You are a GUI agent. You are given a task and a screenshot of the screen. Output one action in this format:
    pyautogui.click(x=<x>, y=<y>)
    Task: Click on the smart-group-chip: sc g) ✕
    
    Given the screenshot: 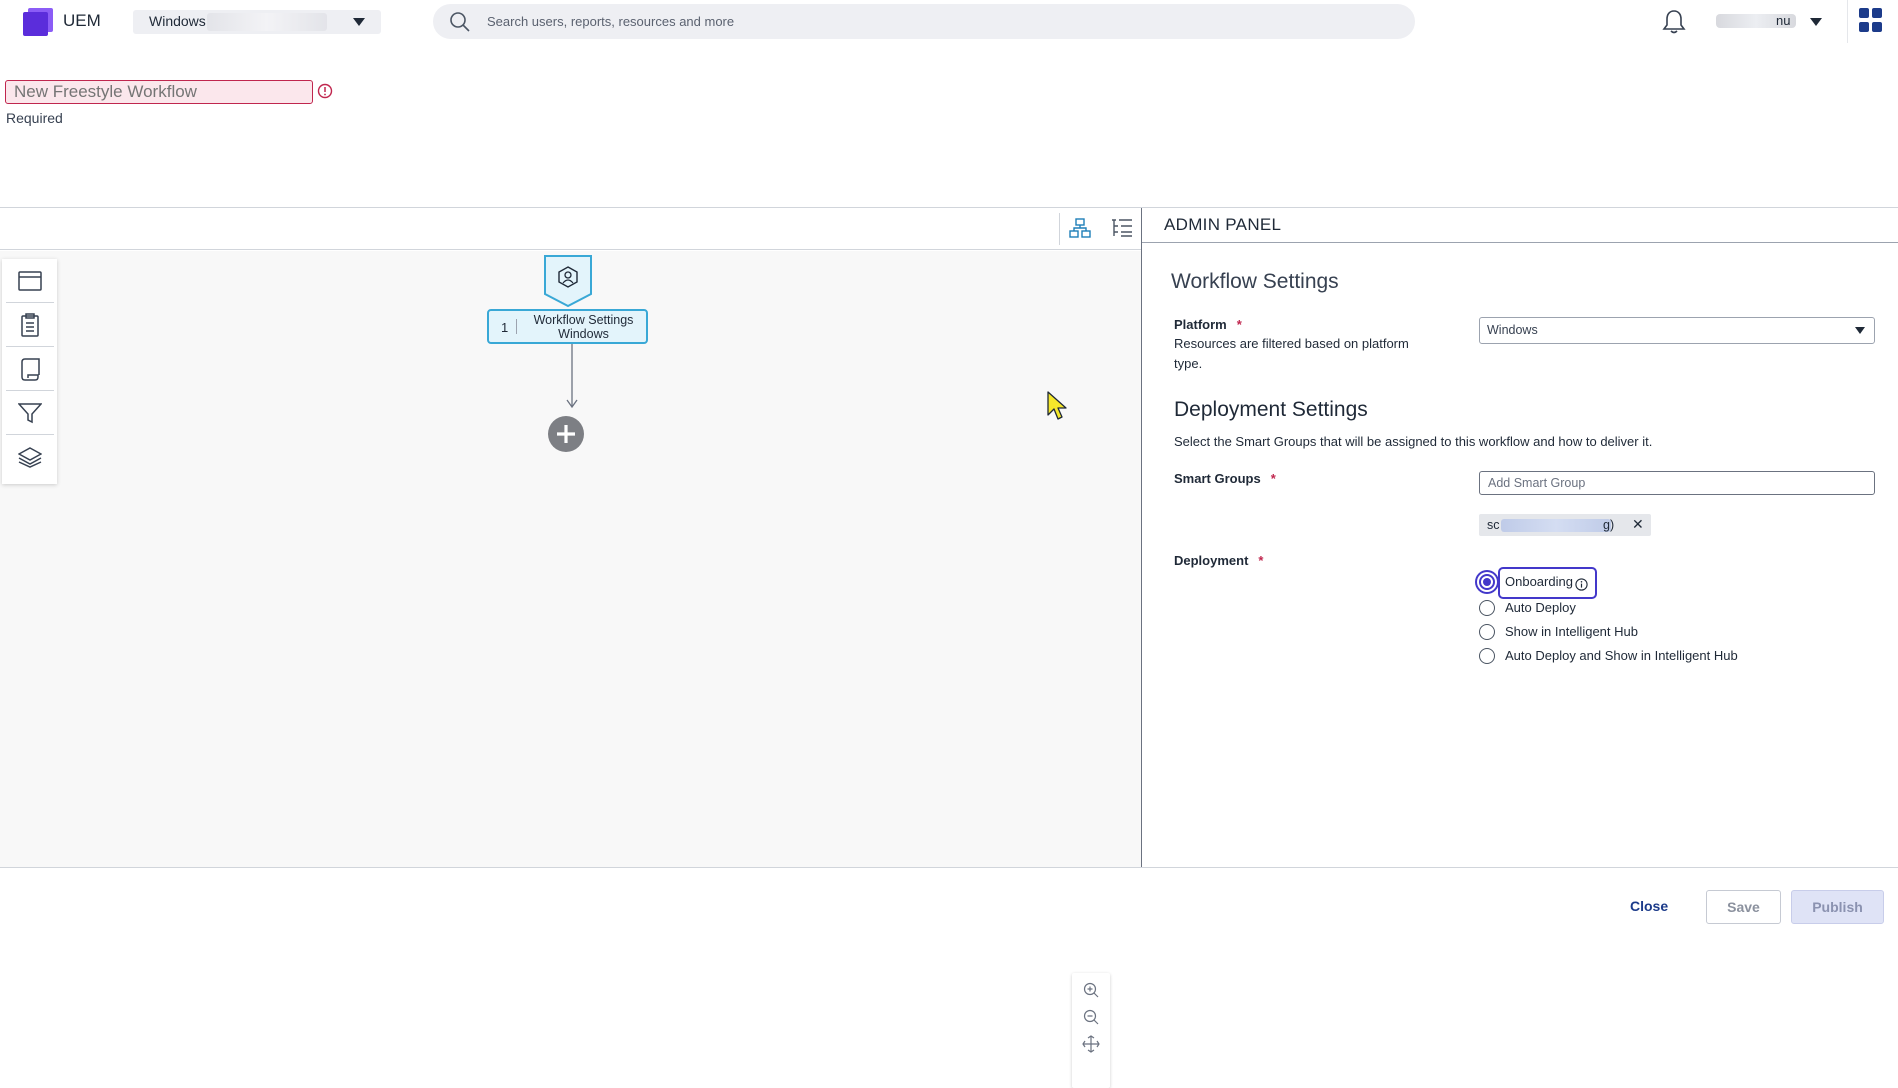 What is the action you would take?
    pyautogui.click(x=1565, y=525)
    